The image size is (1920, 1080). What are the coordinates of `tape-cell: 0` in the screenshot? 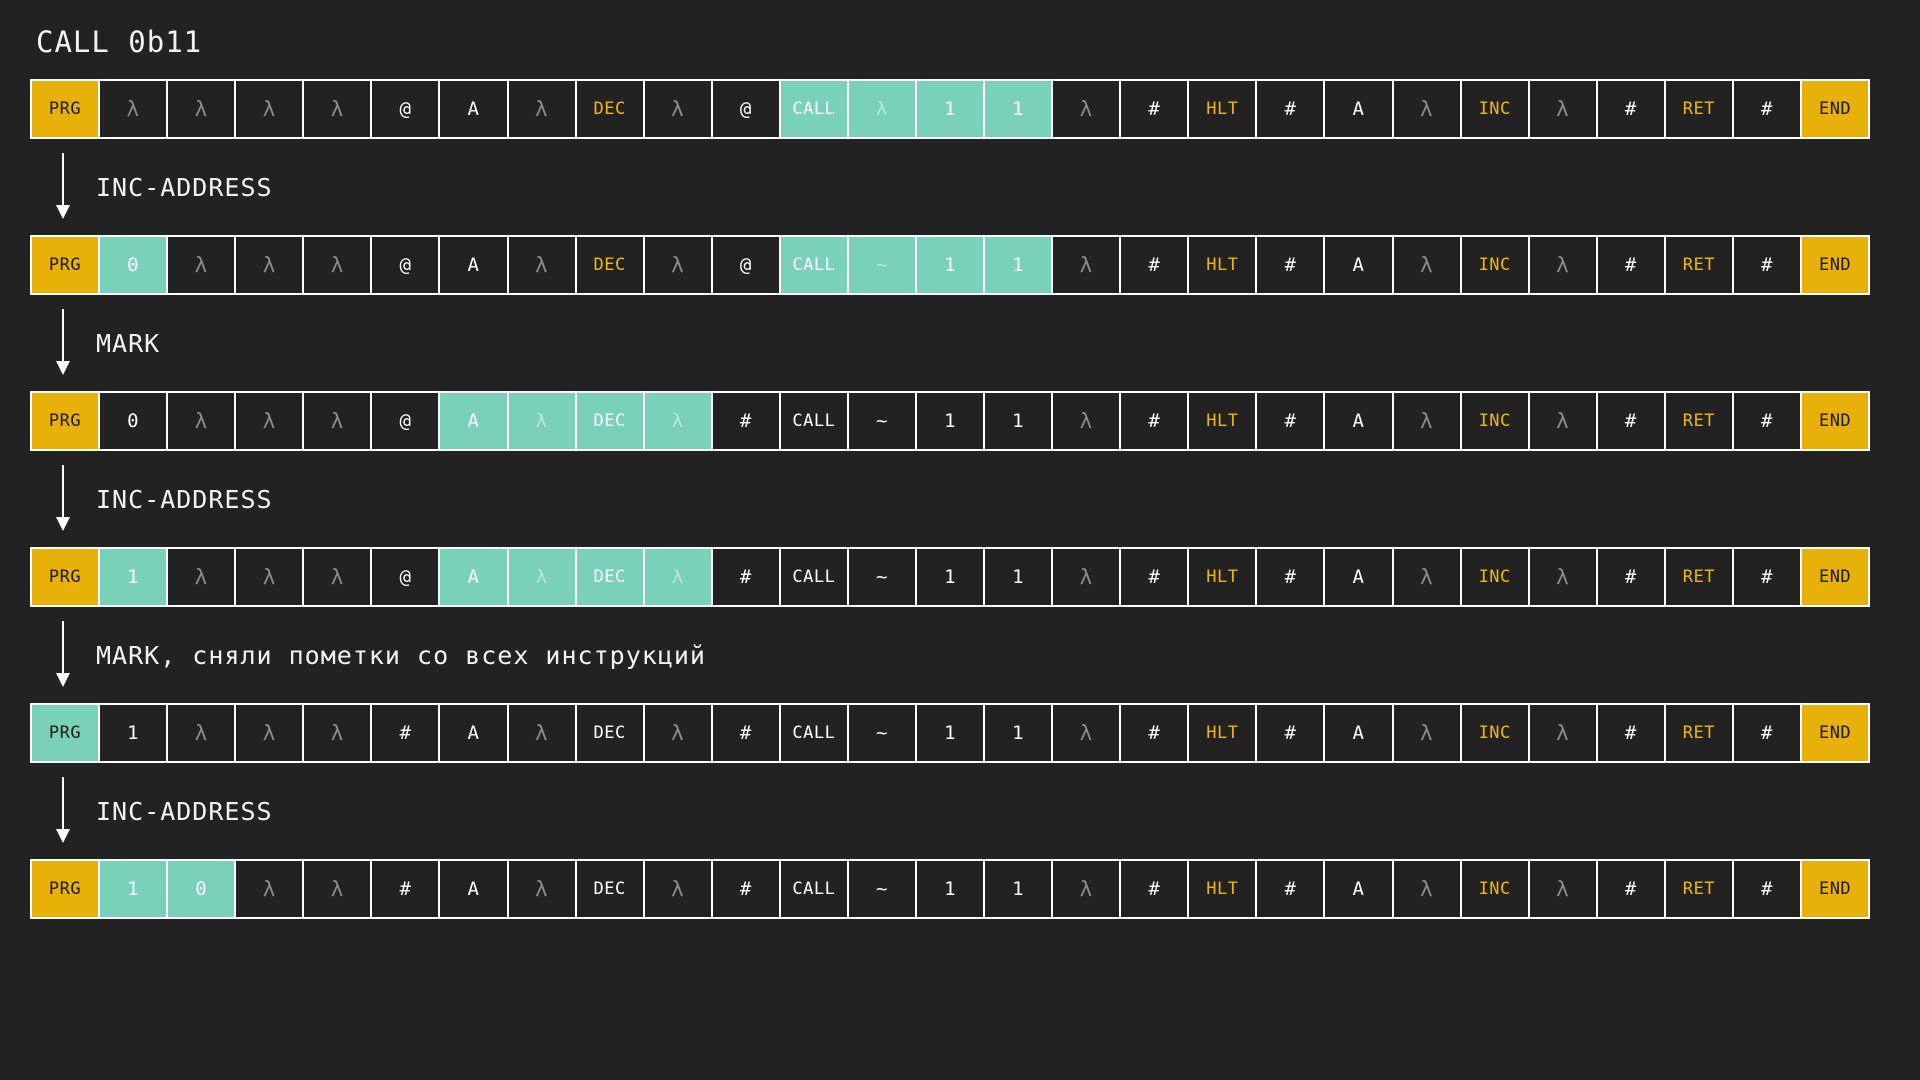 It's located at (133, 421).